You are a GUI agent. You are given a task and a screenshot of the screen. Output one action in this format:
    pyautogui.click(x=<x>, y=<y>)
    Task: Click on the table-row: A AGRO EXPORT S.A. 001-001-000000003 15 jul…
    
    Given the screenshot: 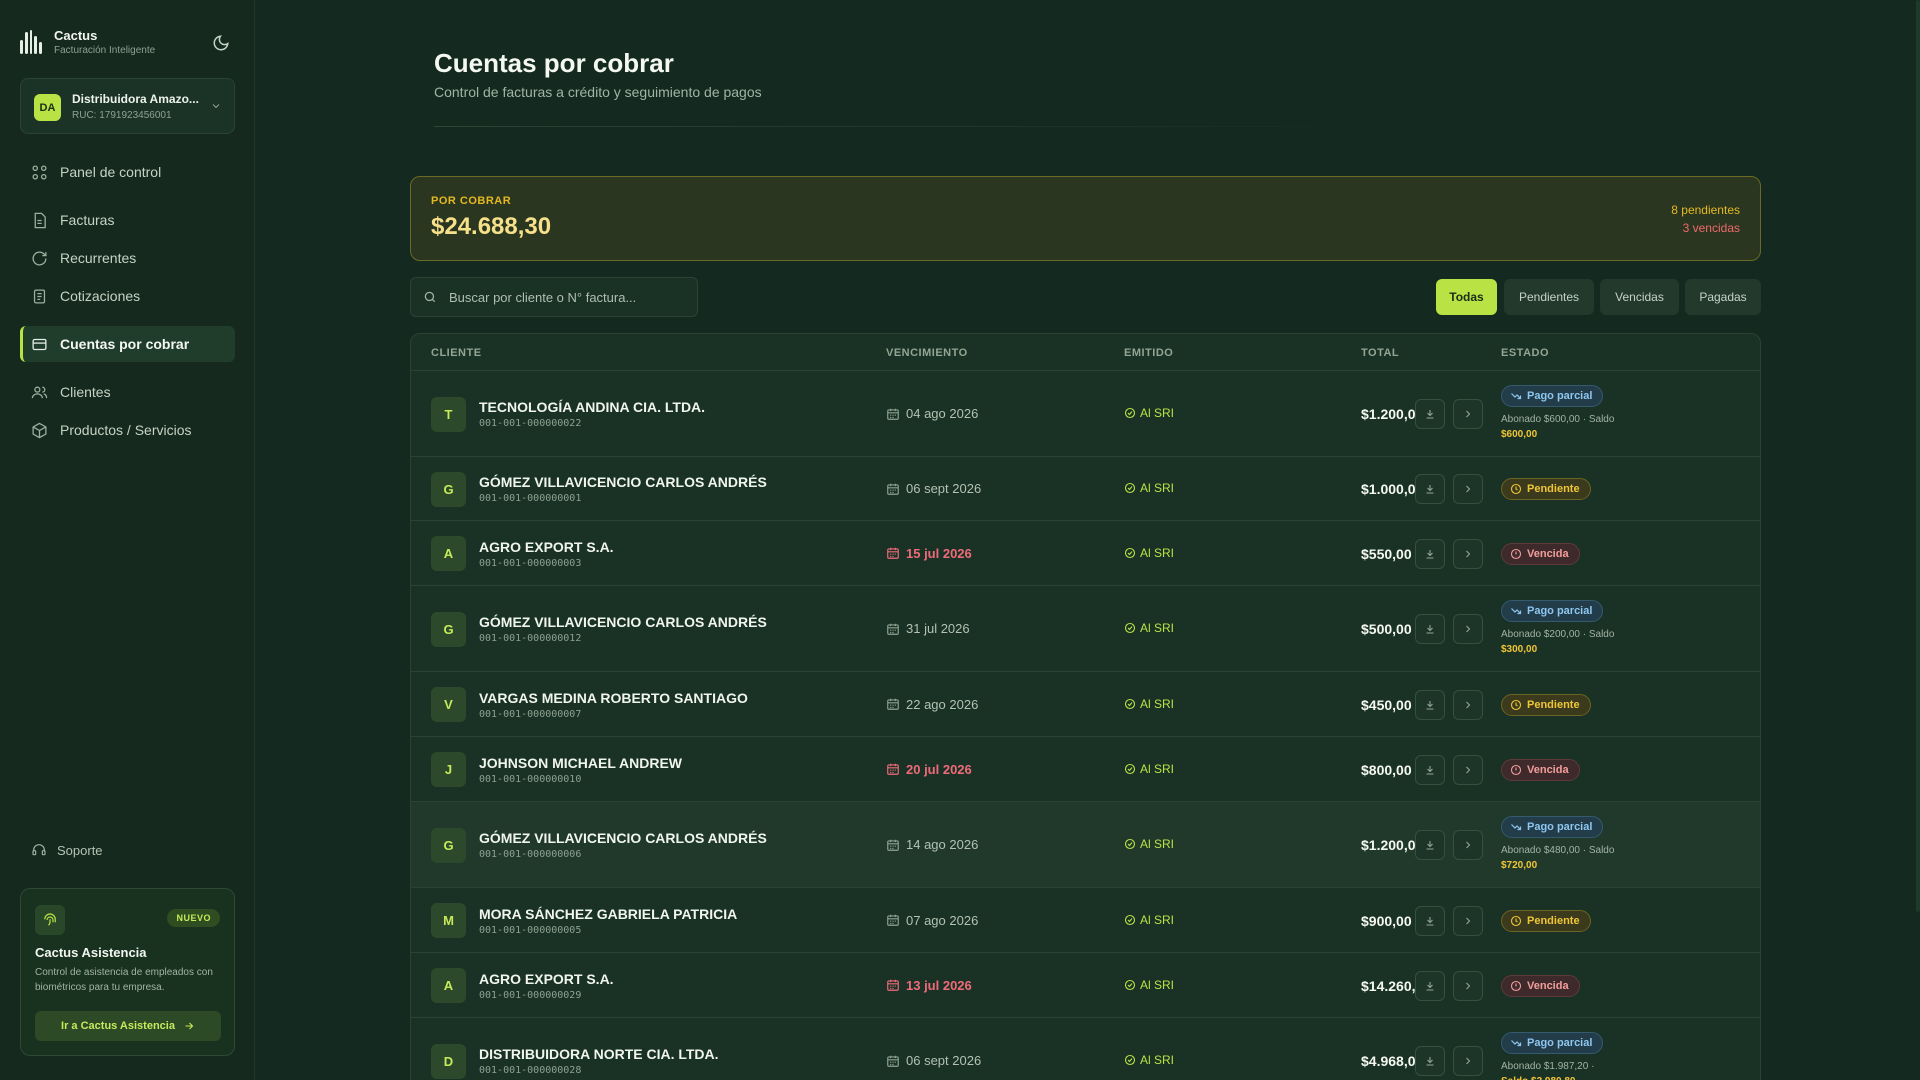 What is the action you would take?
    pyautogui.click(x=1085, y=553)
    